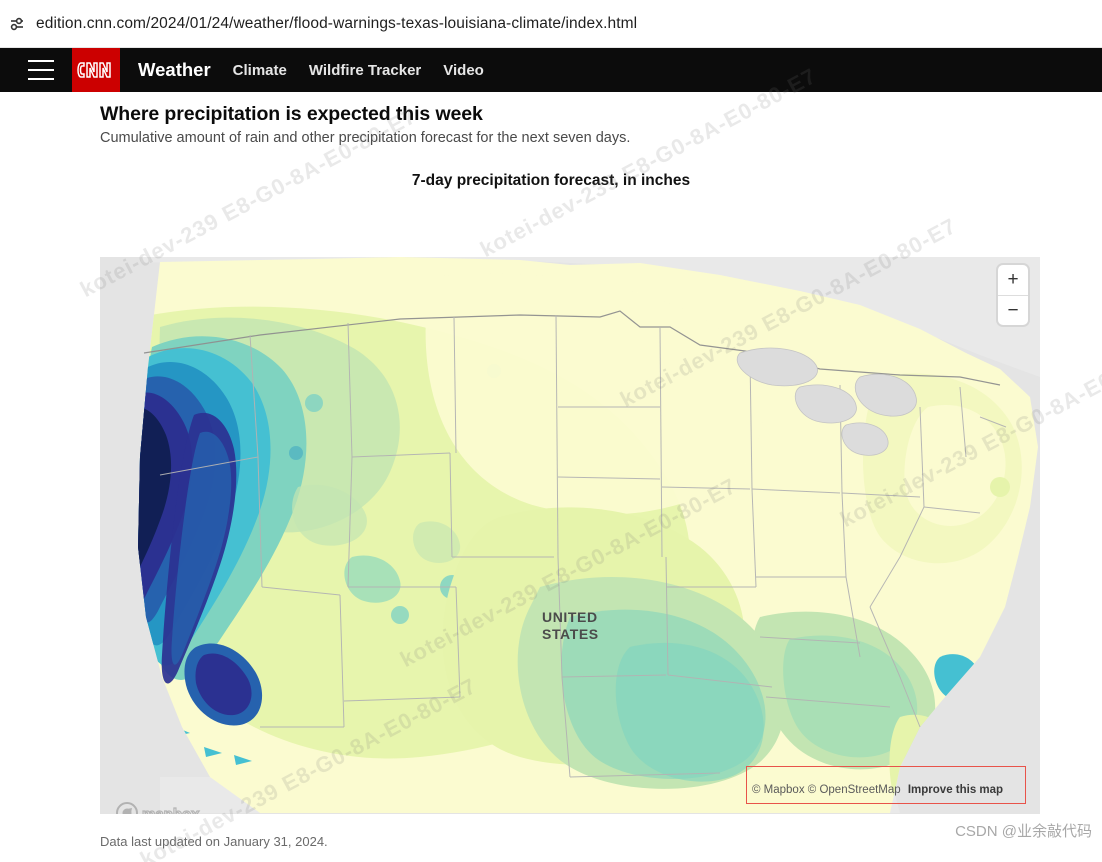  I want to click on sliders-icon, so click(17, 24).